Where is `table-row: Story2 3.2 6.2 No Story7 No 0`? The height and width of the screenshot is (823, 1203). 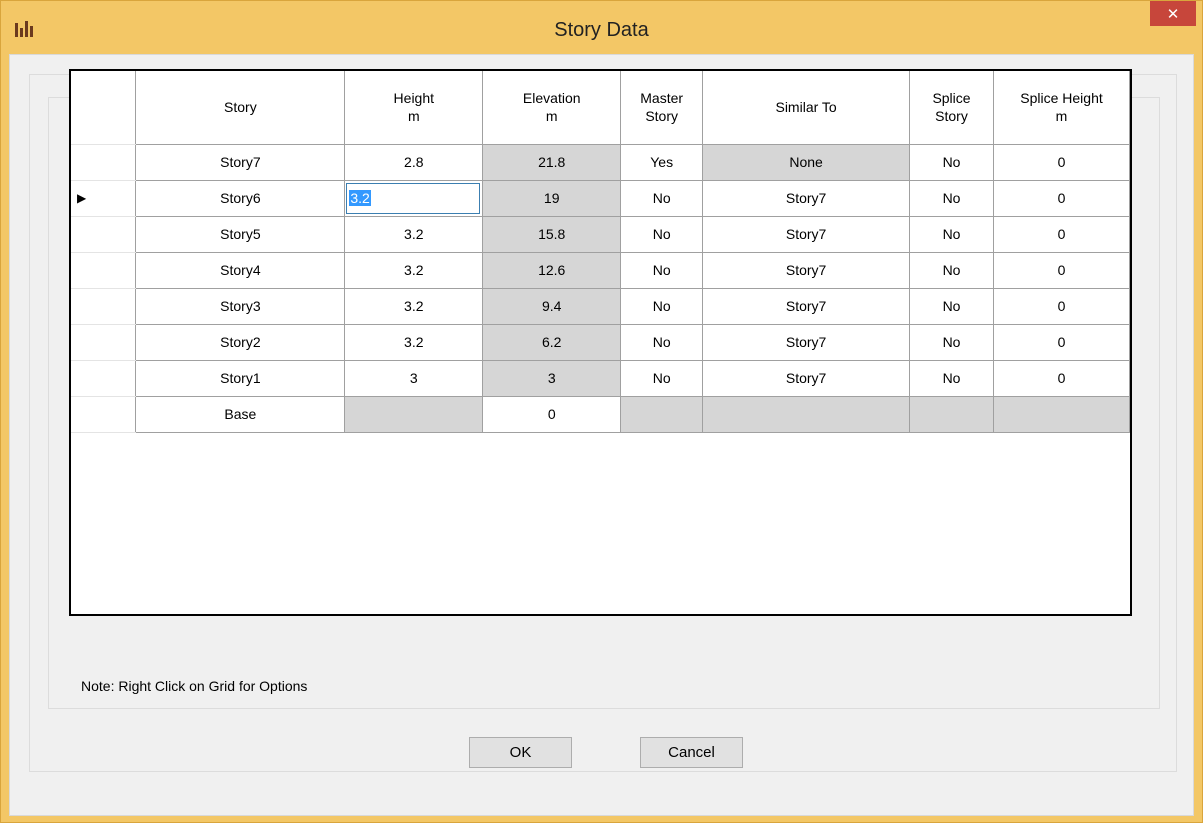
table-row: Story2 3.2 6.2 No Story7 No 0 is located at coordinates (600, 342).